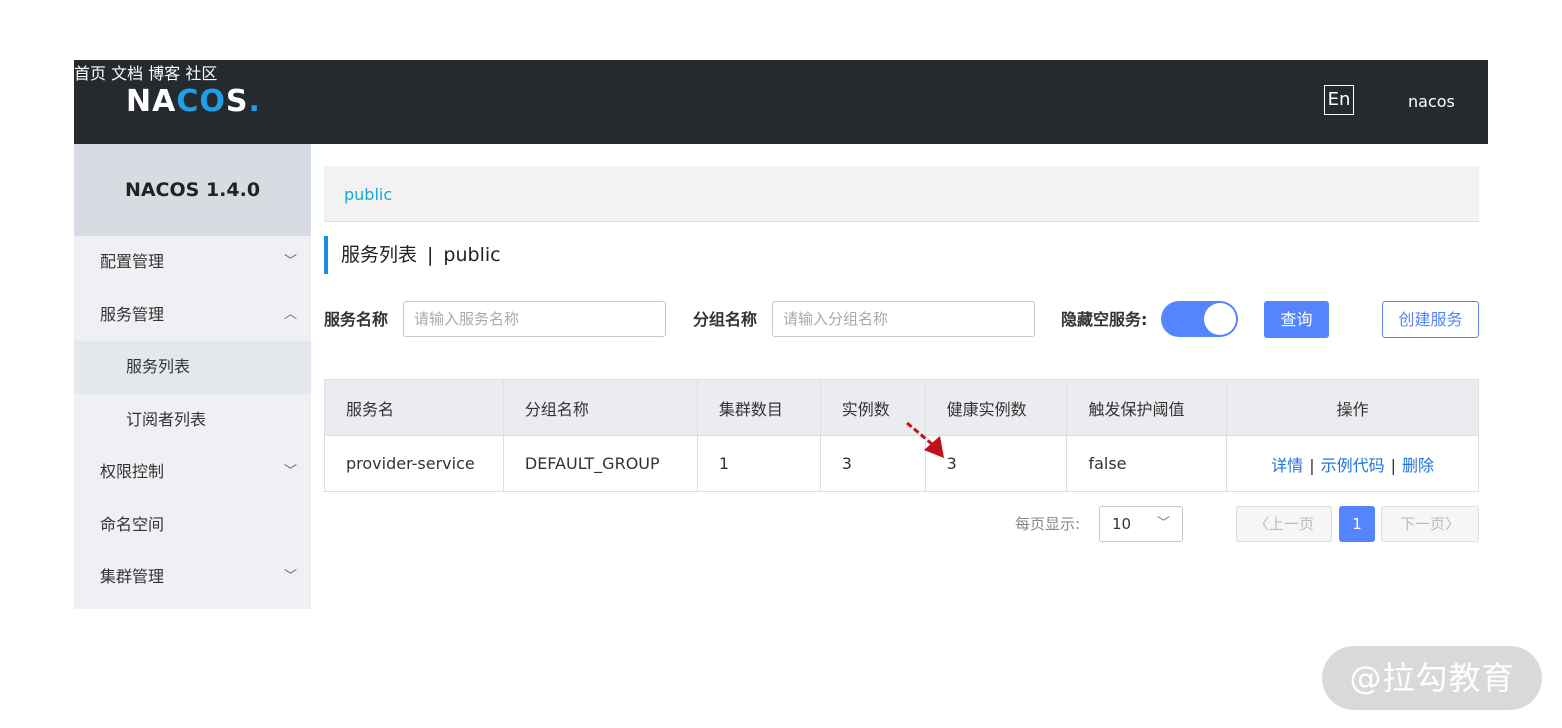 This screenshot has height=728, width=1562. I want to click on pagination: 每页显示: 10 ﹀ 〈上一页 1 下一页〉, so click(901, 524).